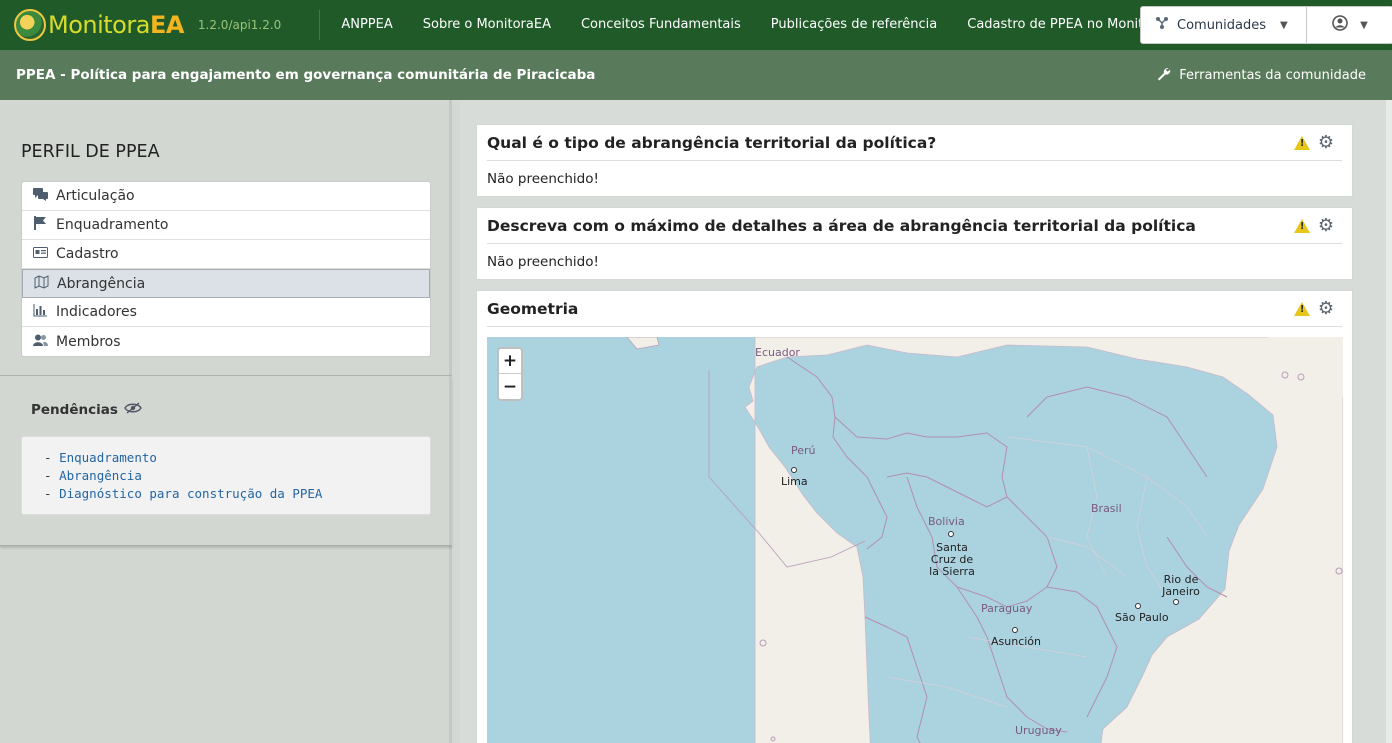 The image size is (1392, 743). Describe the element at coordinates (41, 283) in the screenshot. I see `map-icon` at that location.